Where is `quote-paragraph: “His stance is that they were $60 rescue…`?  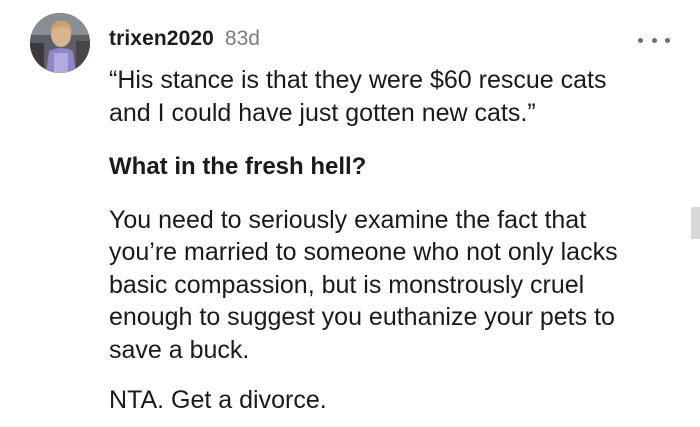 quote-paragraph: “His stance is that they were $60 rescue… is located at coordinates (394, 96).